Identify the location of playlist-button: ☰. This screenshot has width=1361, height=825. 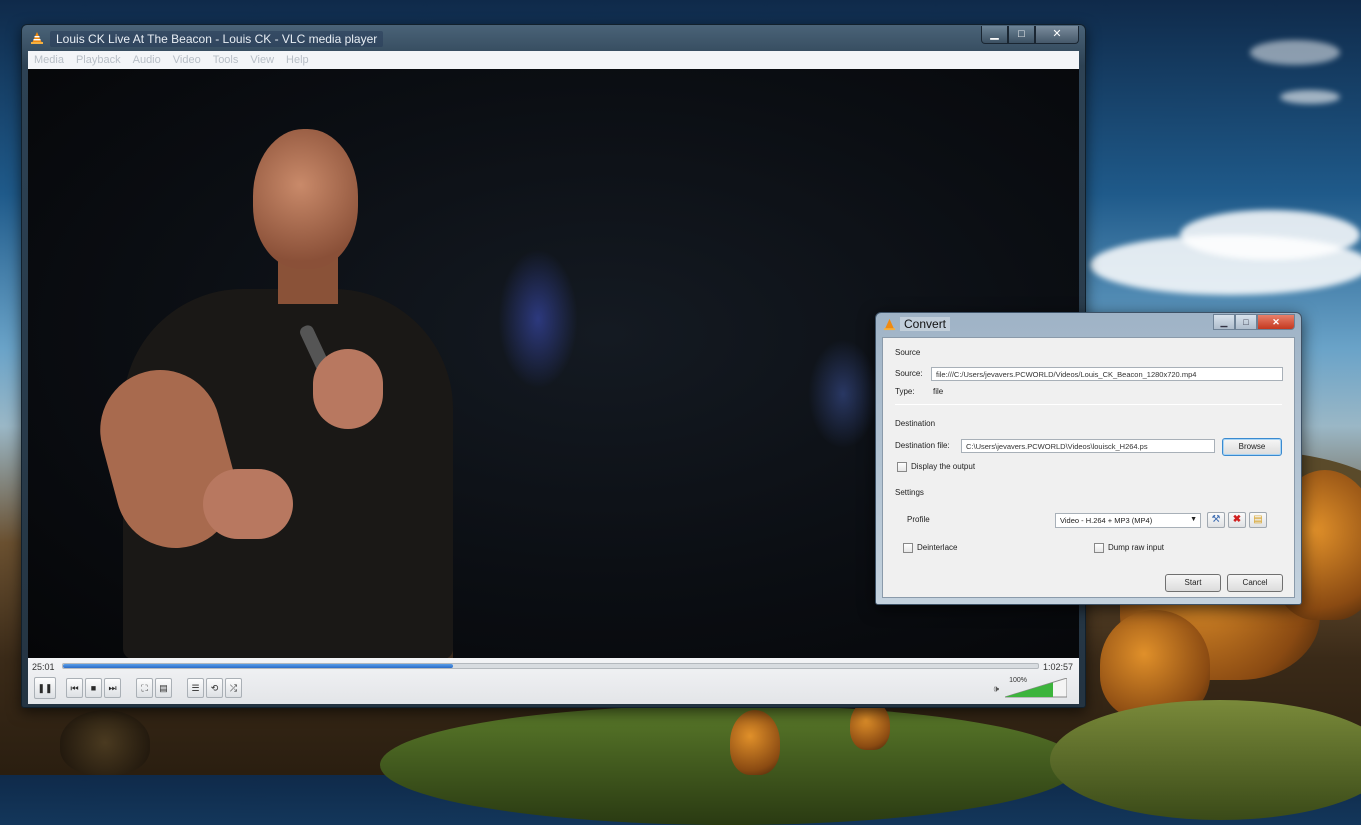
(195, 688).